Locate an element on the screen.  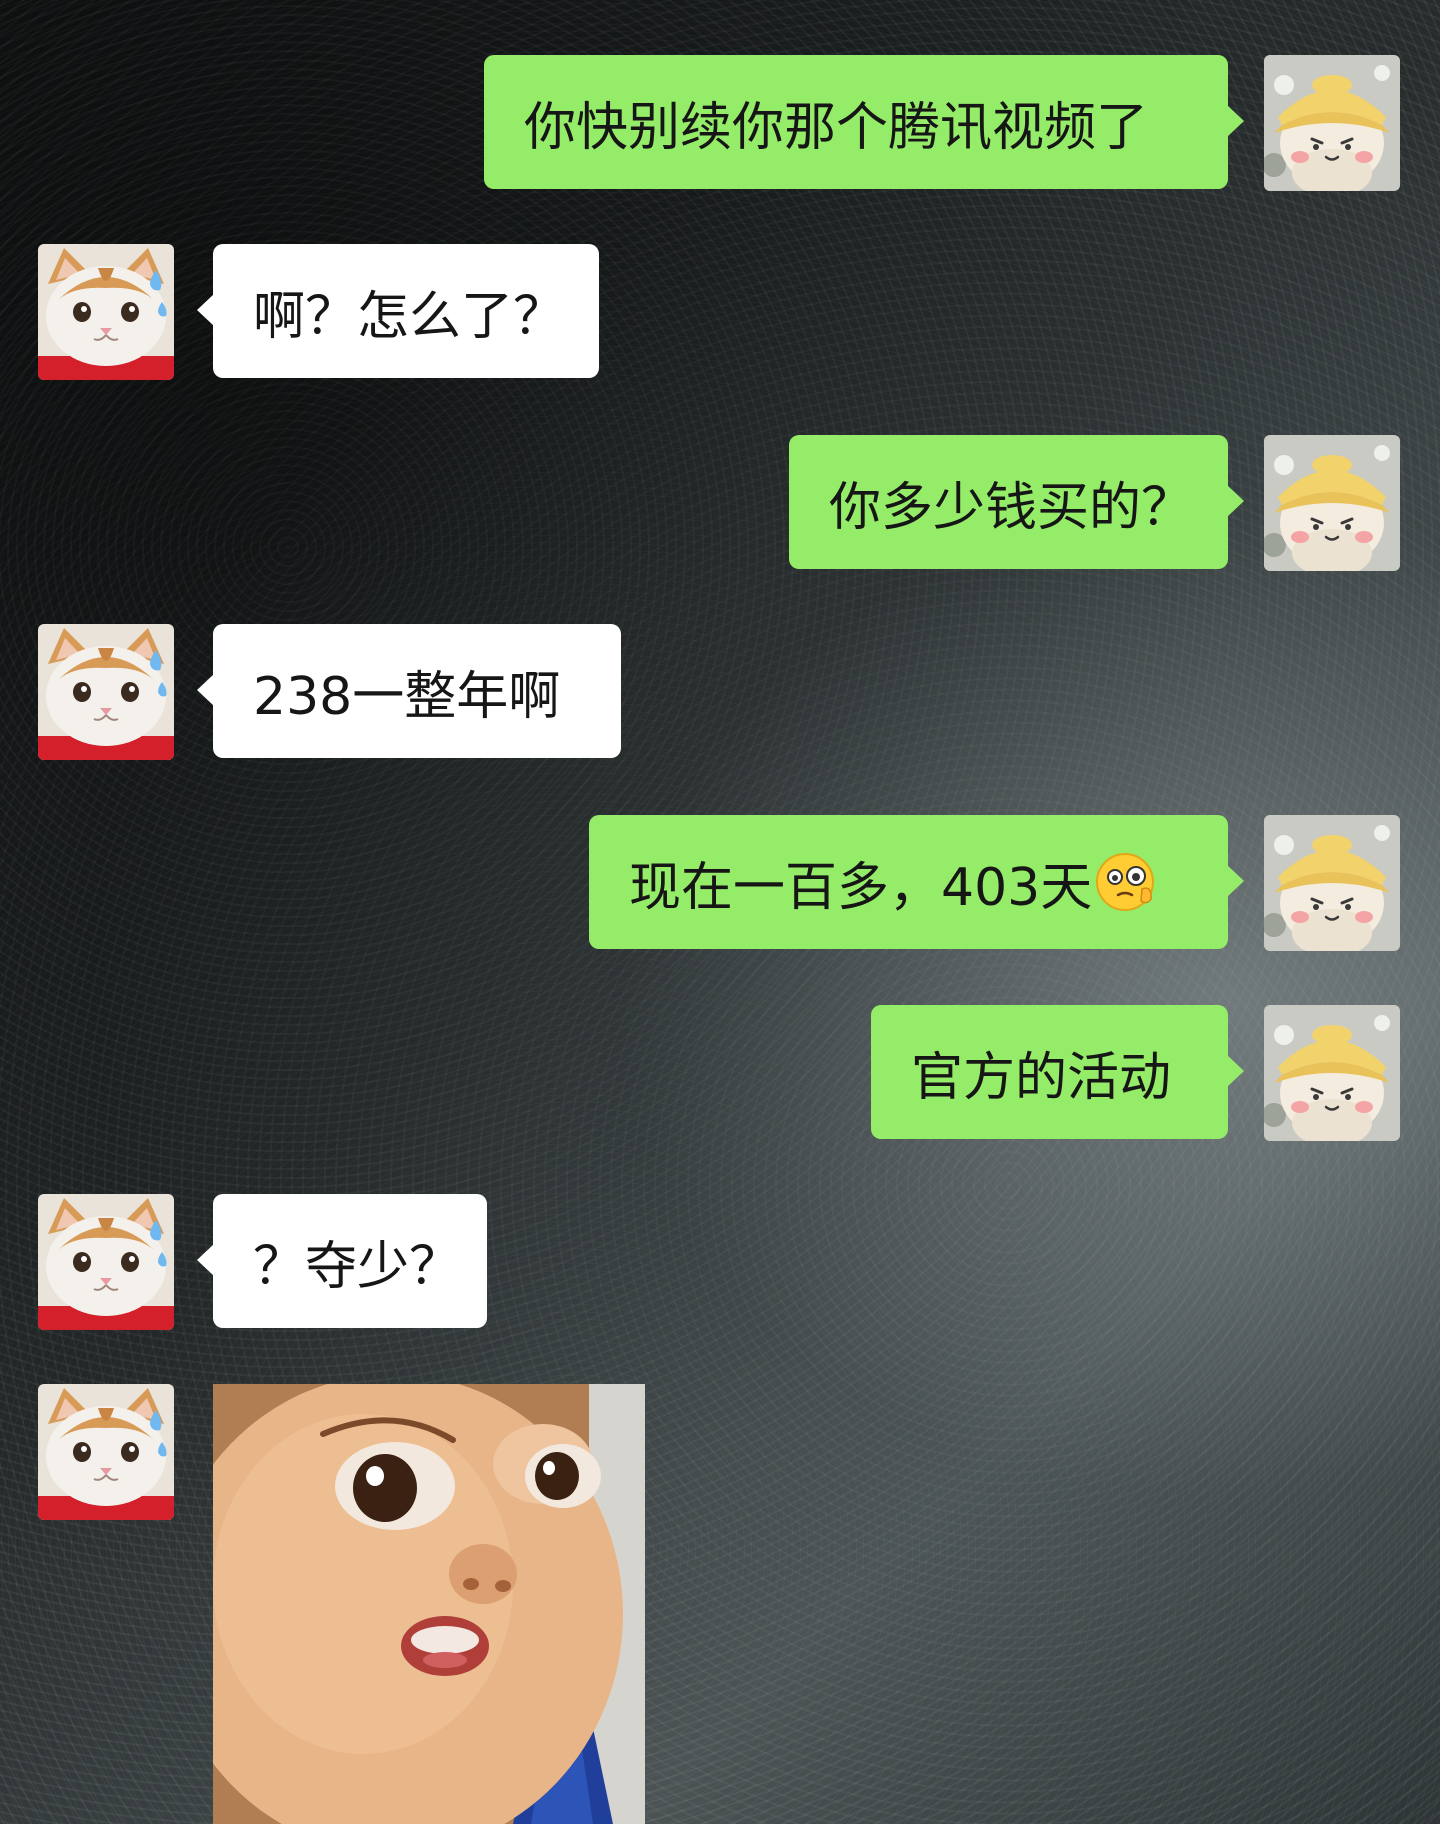
message-bubble-incoming: ？夺少？ is located at coordinates (342, 1261).